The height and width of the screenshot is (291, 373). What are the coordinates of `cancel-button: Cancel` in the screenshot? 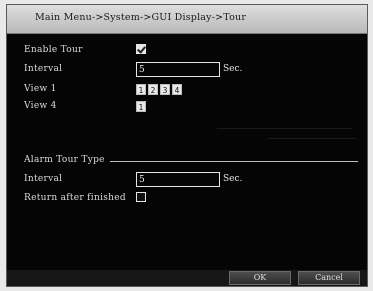 It's located at (329, 278).